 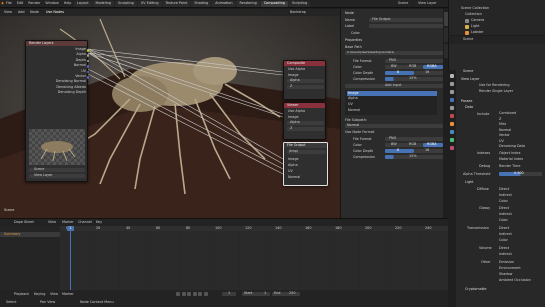 What do you see at coordinates (20, 3) in the screenshot?
I see `menu-edit: Edit` at bounding box center [20, 3].